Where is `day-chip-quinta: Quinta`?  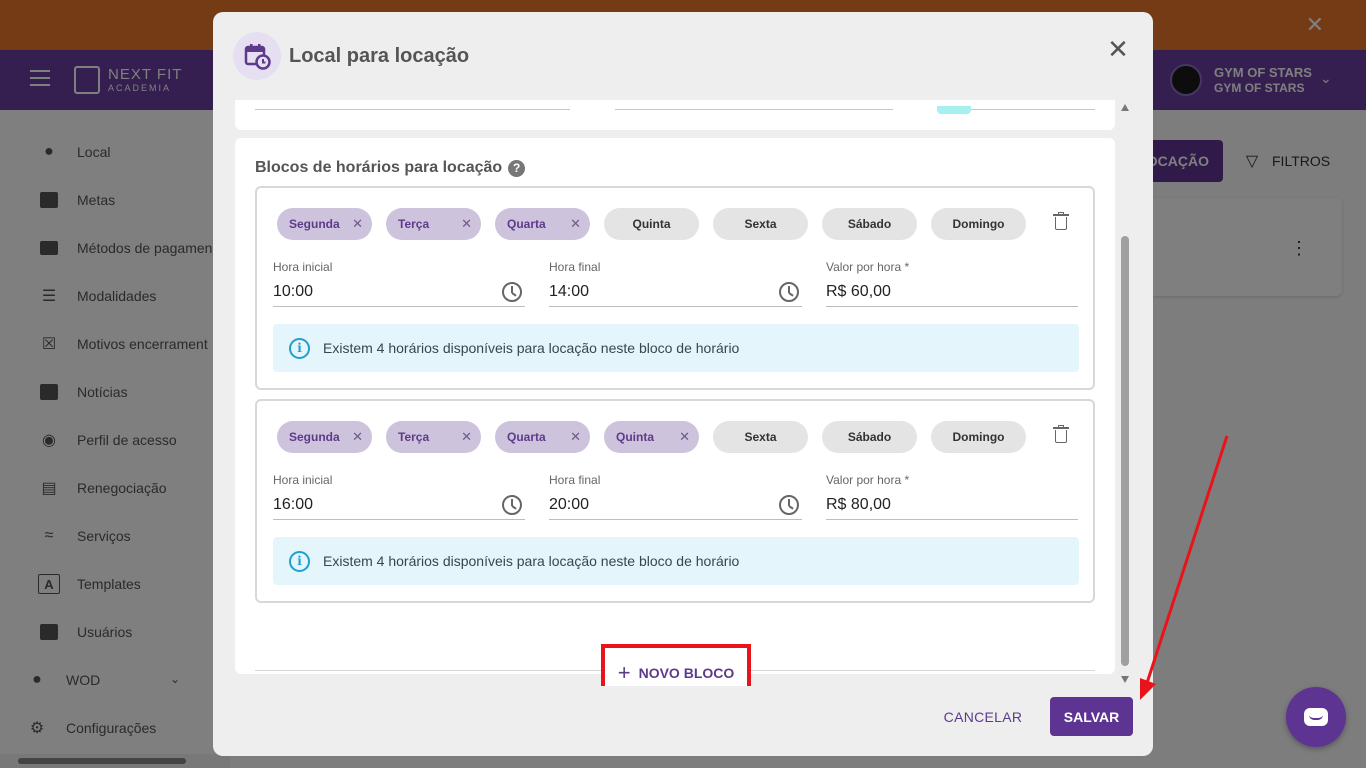
day-chip-quinta: Quinta is located at coordinates (651, 224).